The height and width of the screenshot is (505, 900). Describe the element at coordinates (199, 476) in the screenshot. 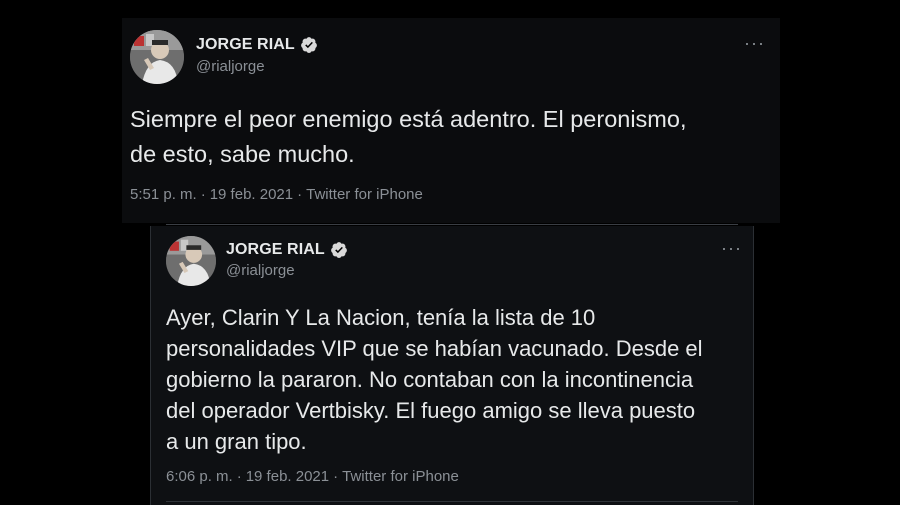

I see `tweet-time: 6:06 p. m.` at that location.